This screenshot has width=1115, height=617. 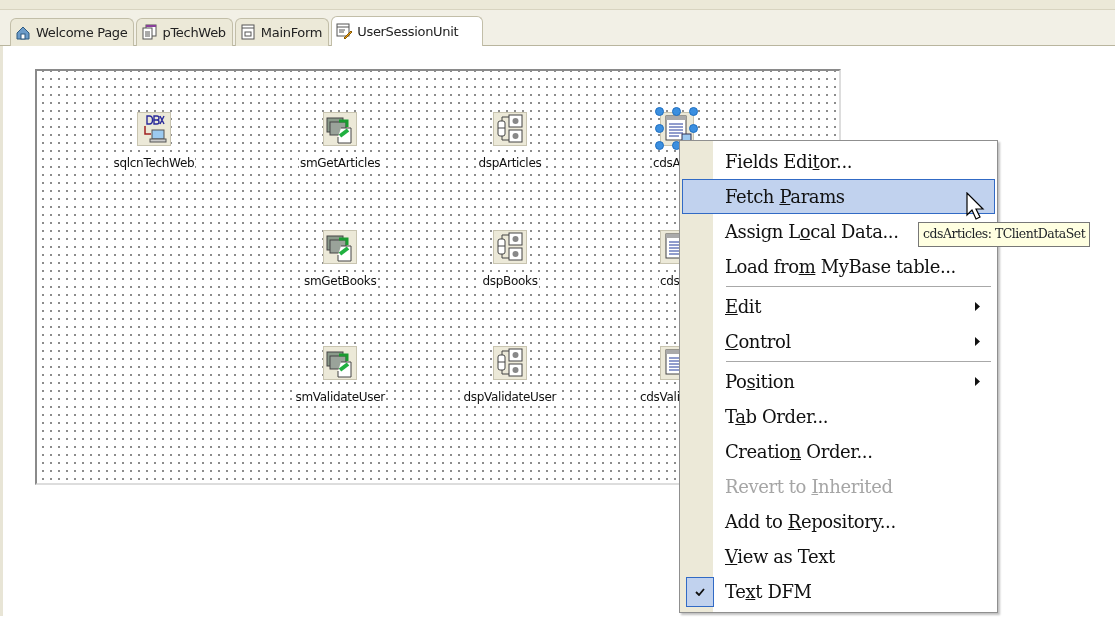 What do you see at coordinates (510, 163) in the screenshot?
I see `component-name: dspArticles` at bounding box center [510, 163].